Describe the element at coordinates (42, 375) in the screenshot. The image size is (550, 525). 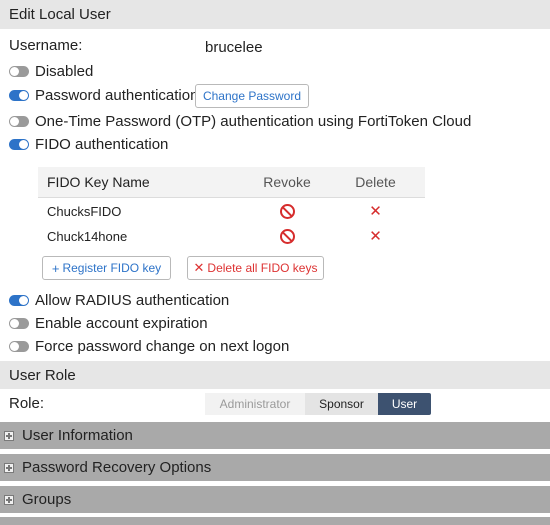
I see `user-role-title: User Role` at that location.